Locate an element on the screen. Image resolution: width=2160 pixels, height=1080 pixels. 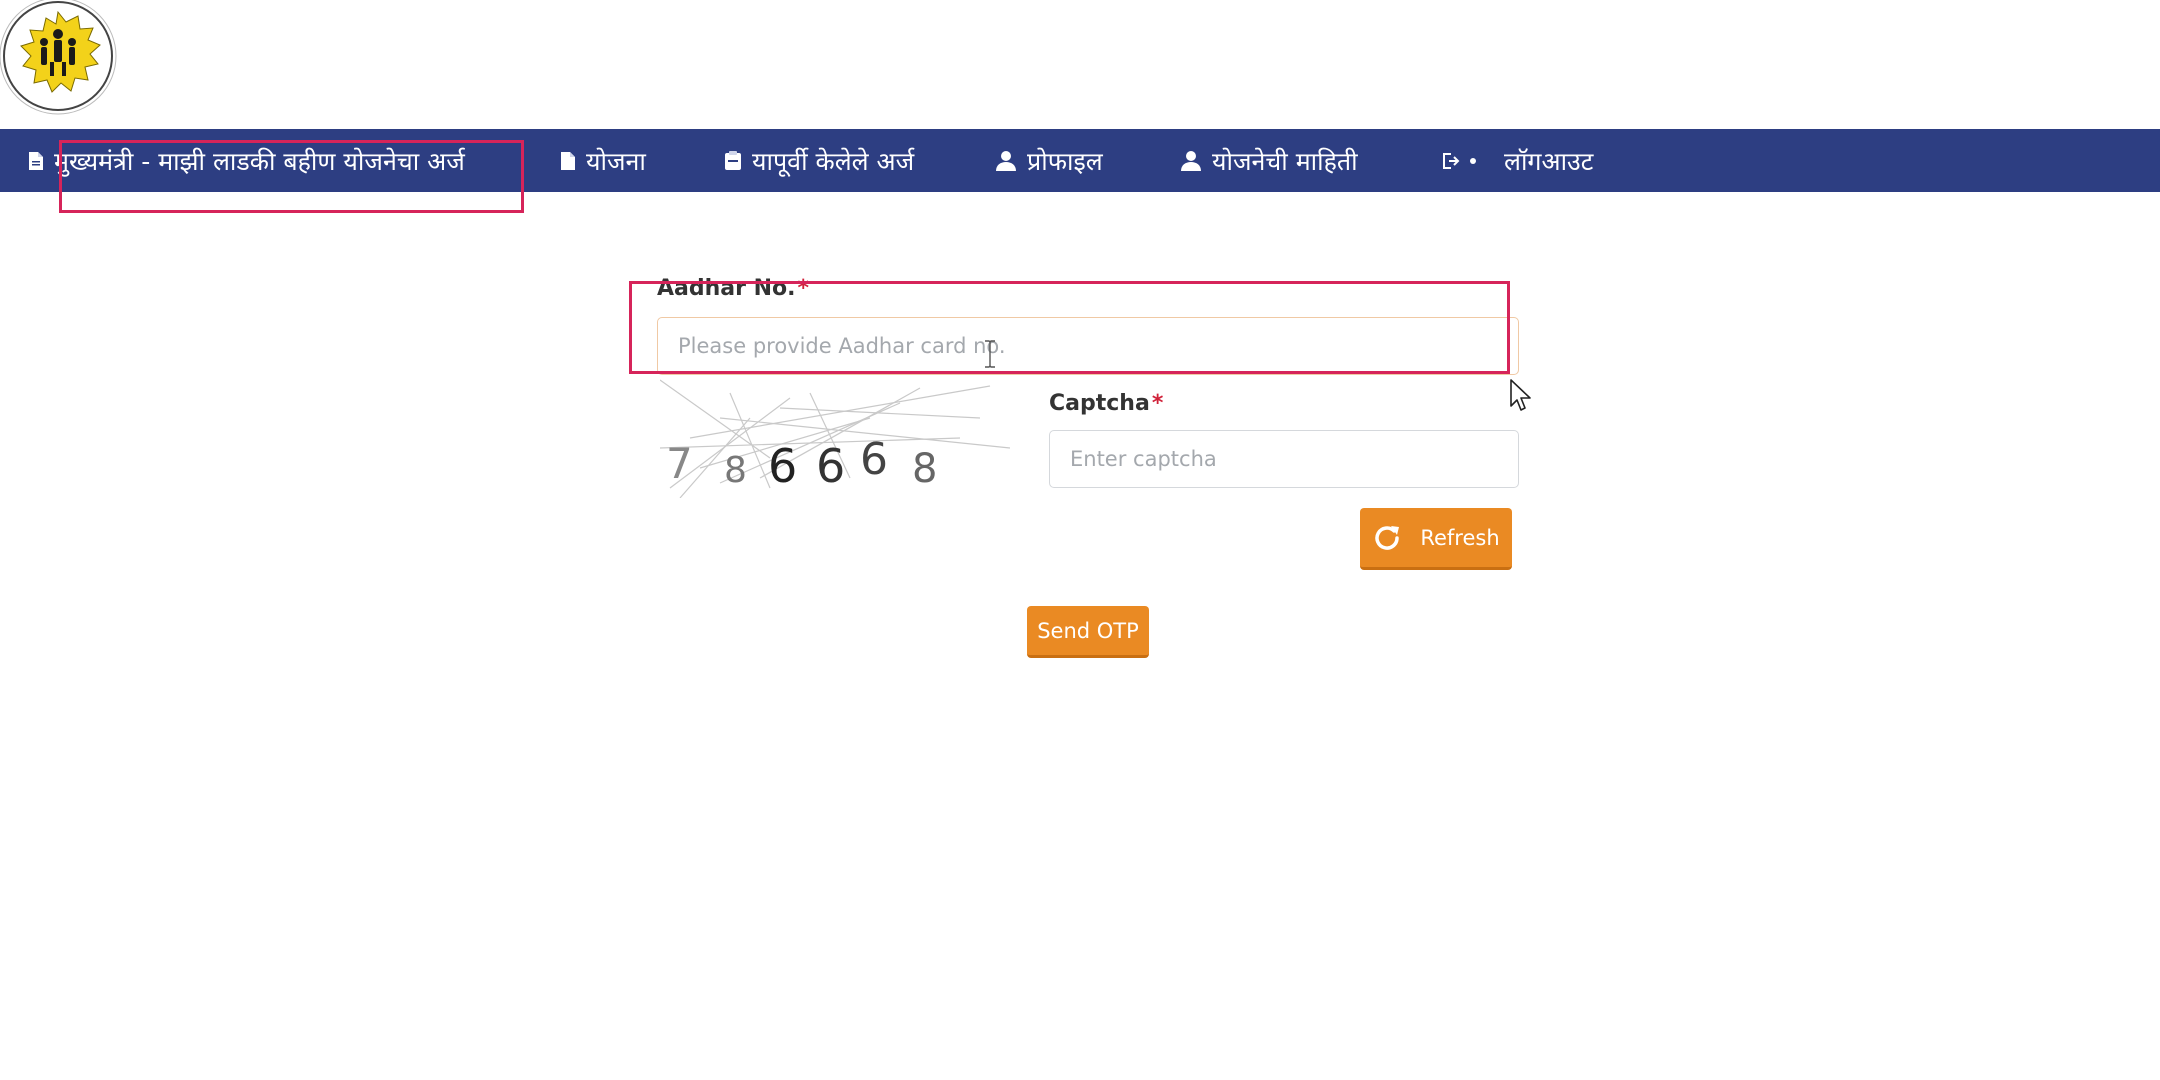
nav-item-label: योजनेची माहिती is located at coordinates (1285, 161).